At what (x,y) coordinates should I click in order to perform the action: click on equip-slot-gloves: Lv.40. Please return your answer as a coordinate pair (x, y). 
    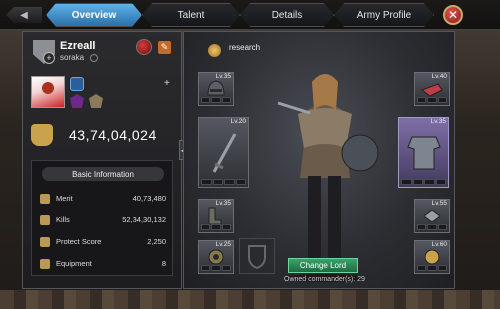
    Looking at the image, I should click on (432, 89).